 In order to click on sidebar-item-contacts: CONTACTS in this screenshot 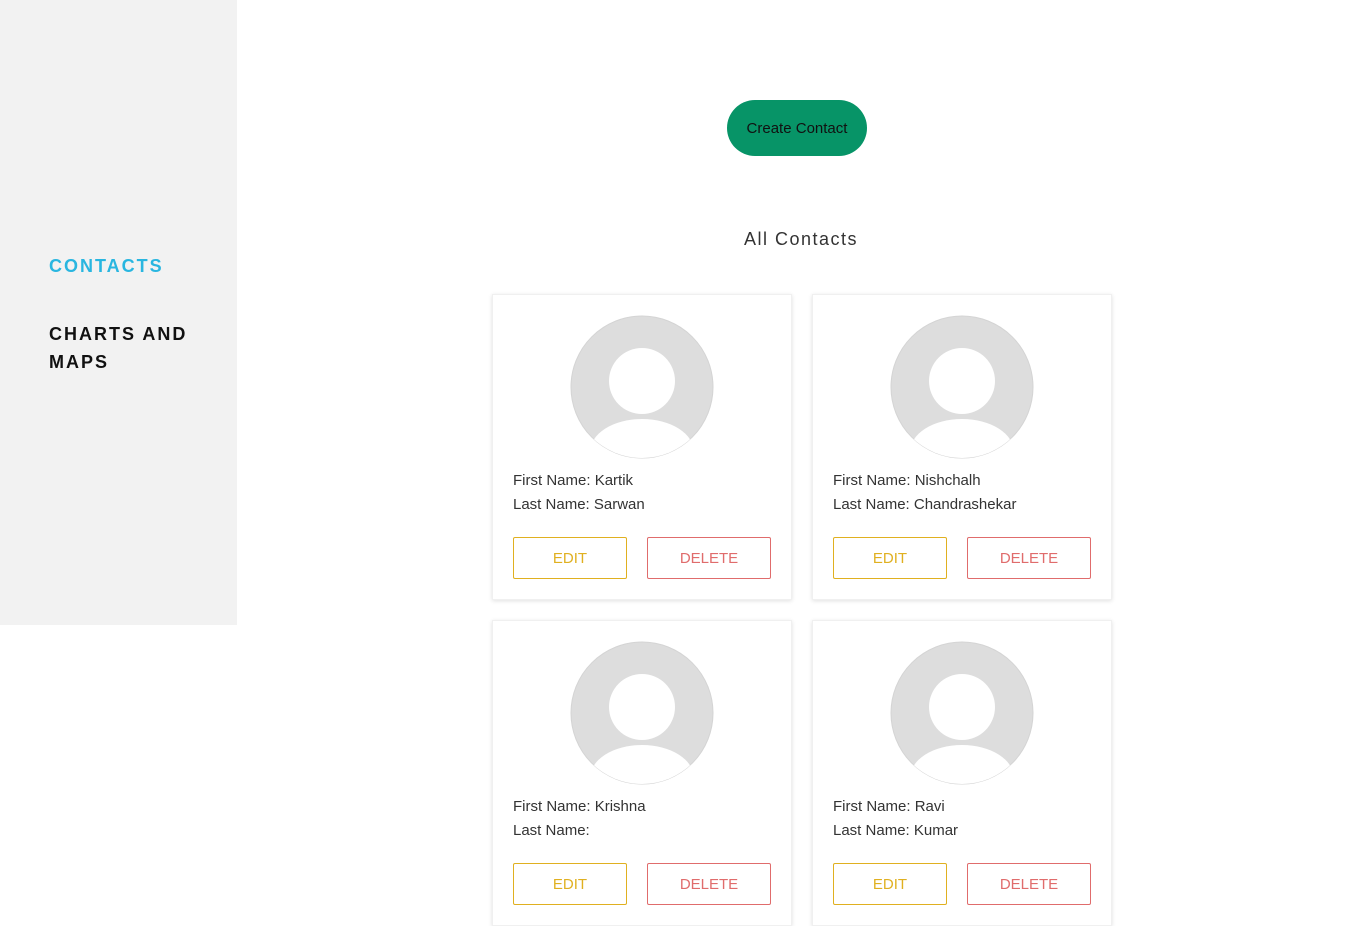, I will do `click(106, 266)`.